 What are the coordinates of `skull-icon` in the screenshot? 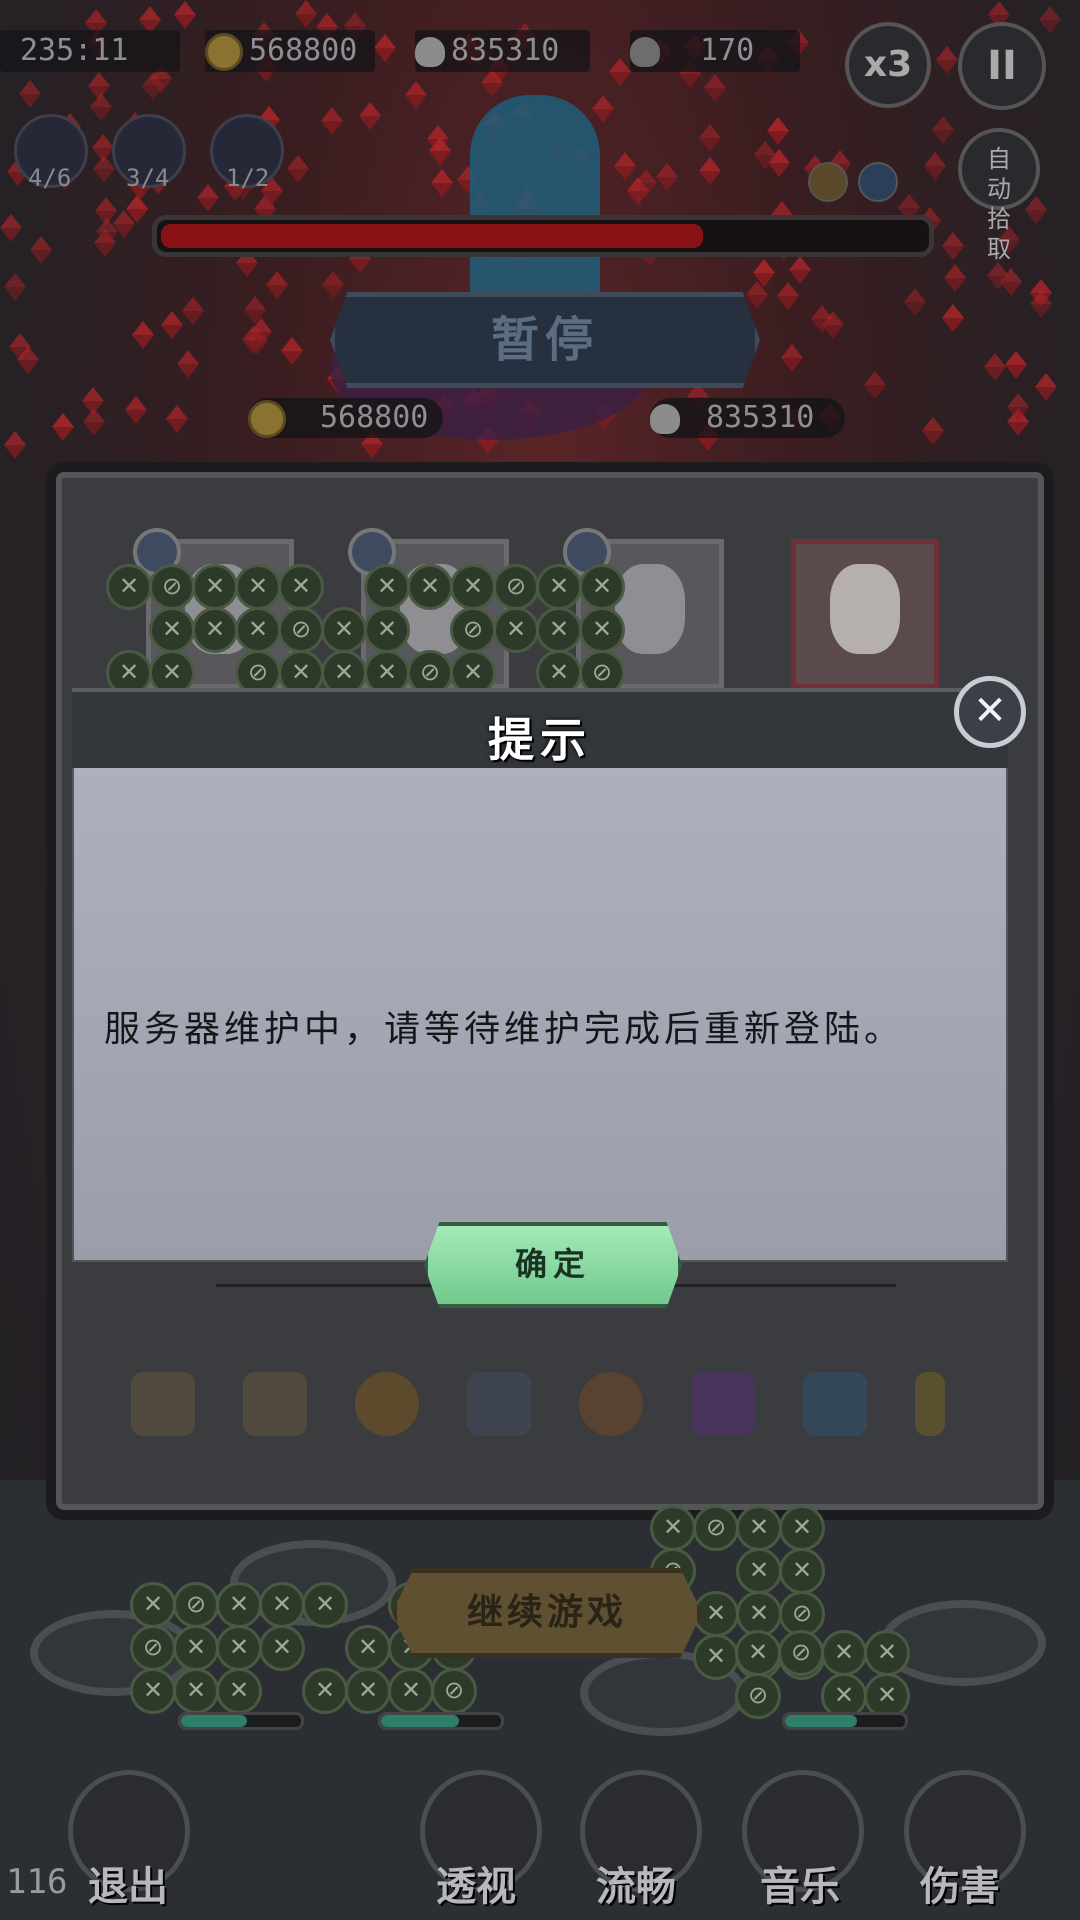 It's located at (665, 418).